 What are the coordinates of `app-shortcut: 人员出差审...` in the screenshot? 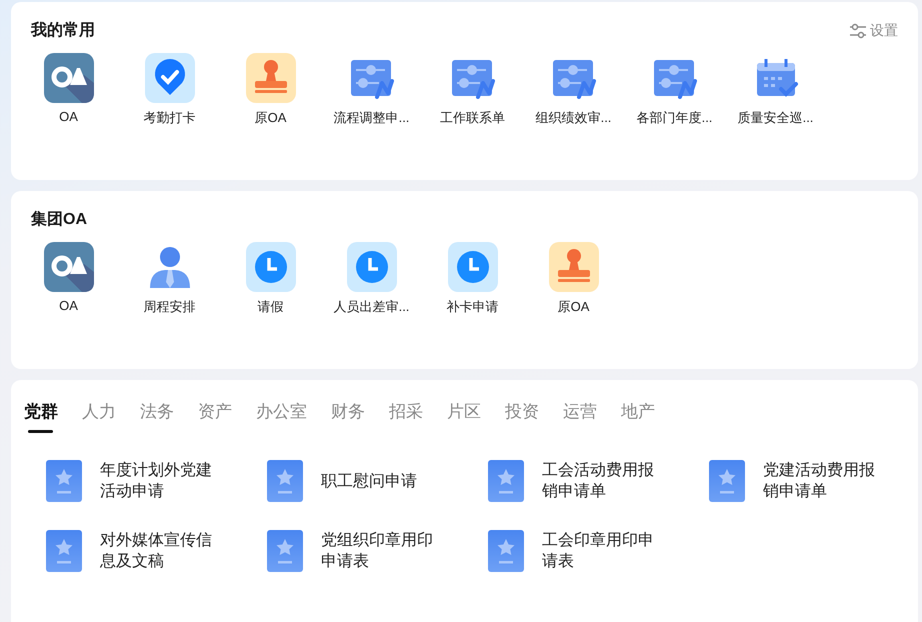 It's located at (371, 279).